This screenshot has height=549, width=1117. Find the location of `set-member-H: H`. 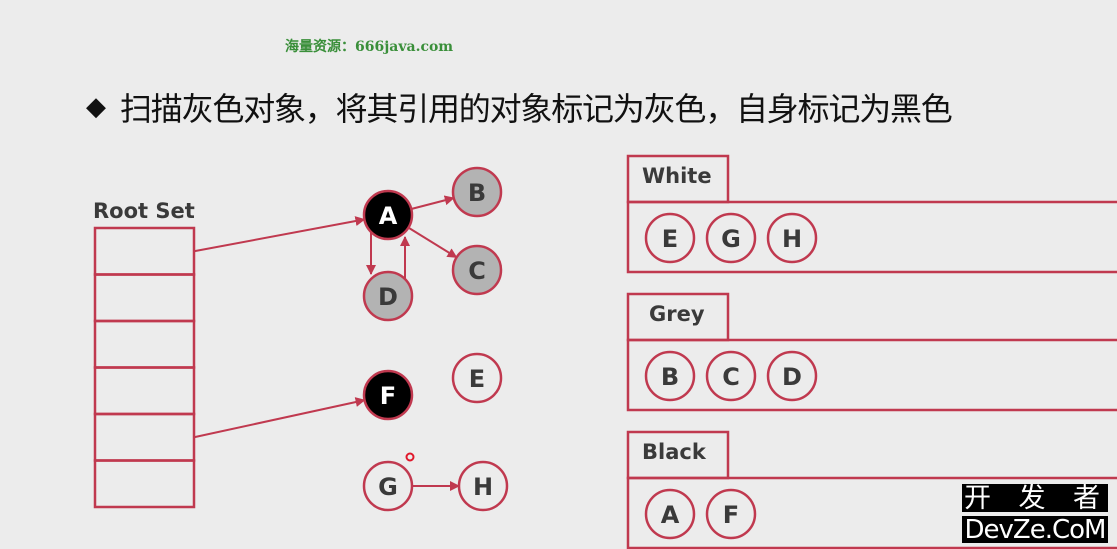

set-member-H: H is located at coordinates (792, 238).